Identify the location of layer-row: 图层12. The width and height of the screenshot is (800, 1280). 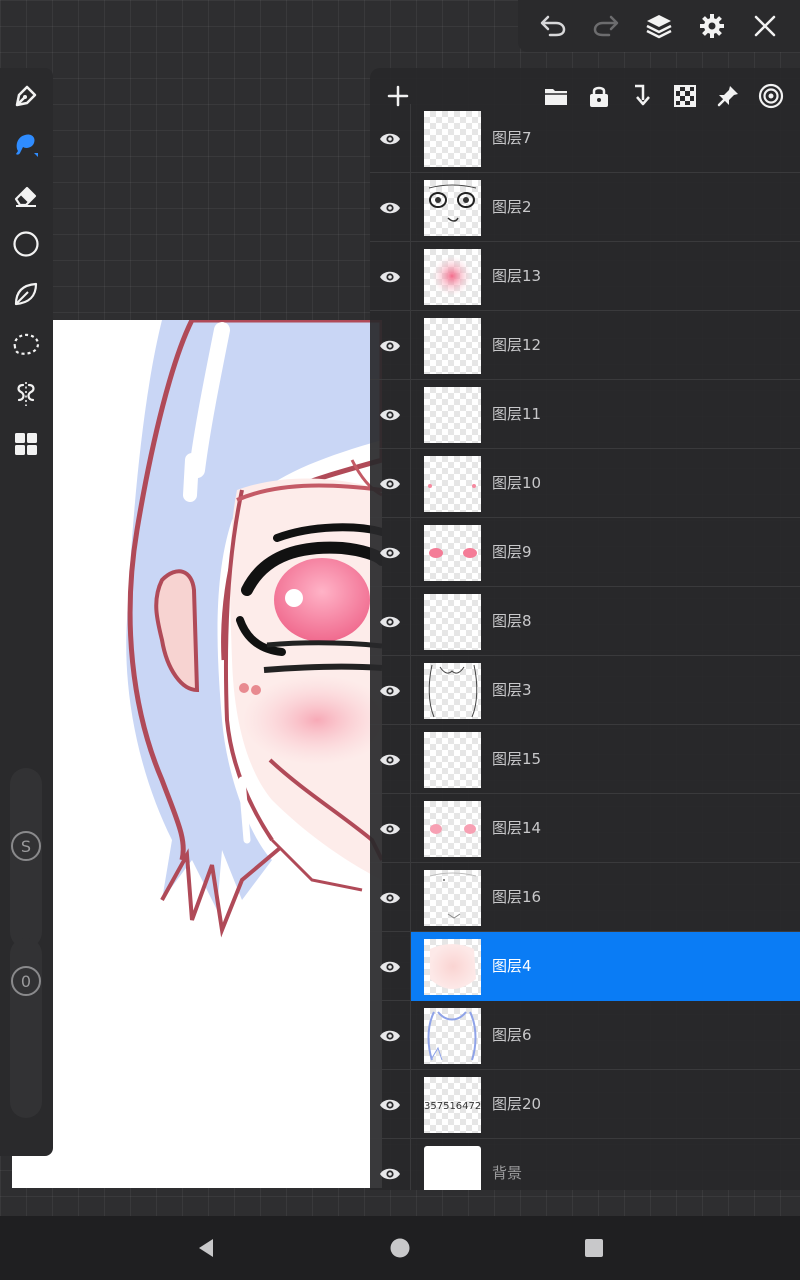
(585, 345).